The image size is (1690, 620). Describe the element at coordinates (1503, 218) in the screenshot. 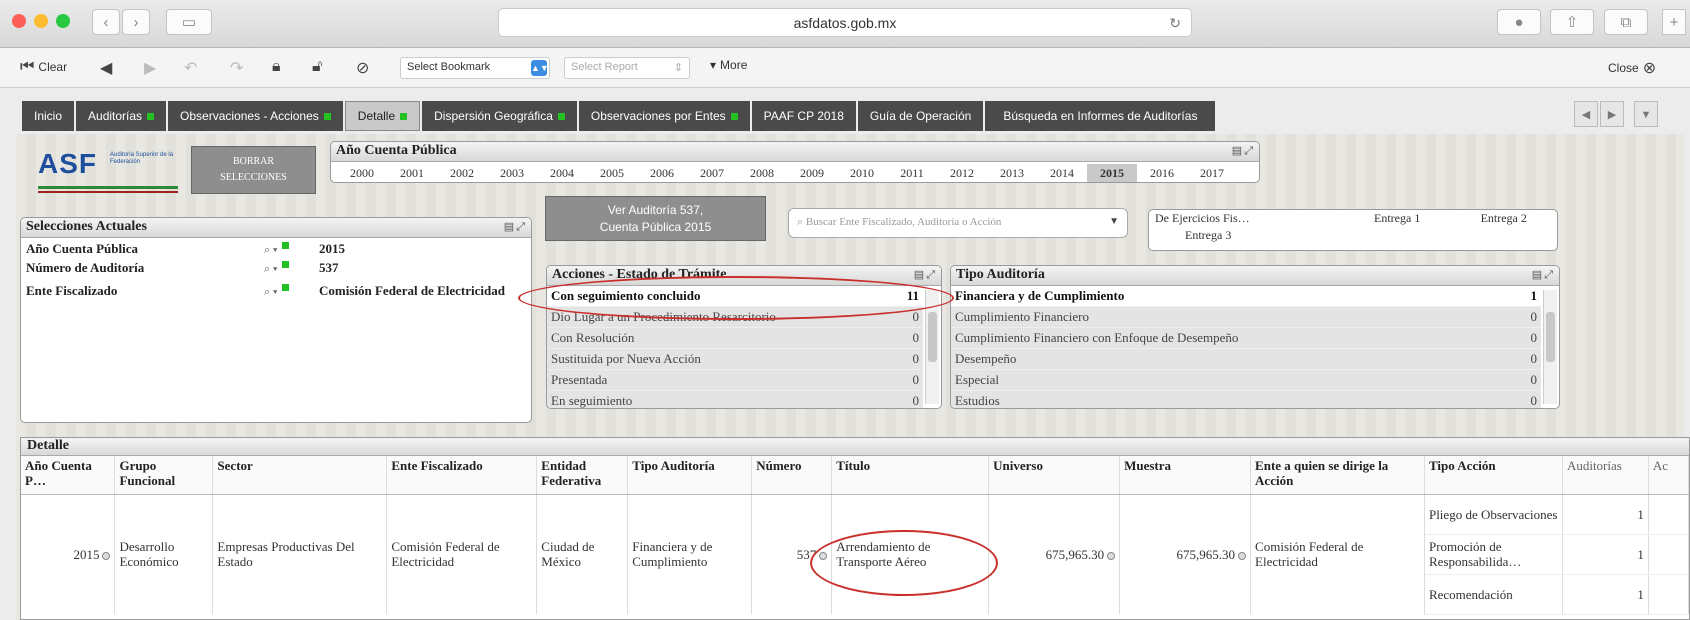

I see `delivery-cell: Entrega 2` at that location.